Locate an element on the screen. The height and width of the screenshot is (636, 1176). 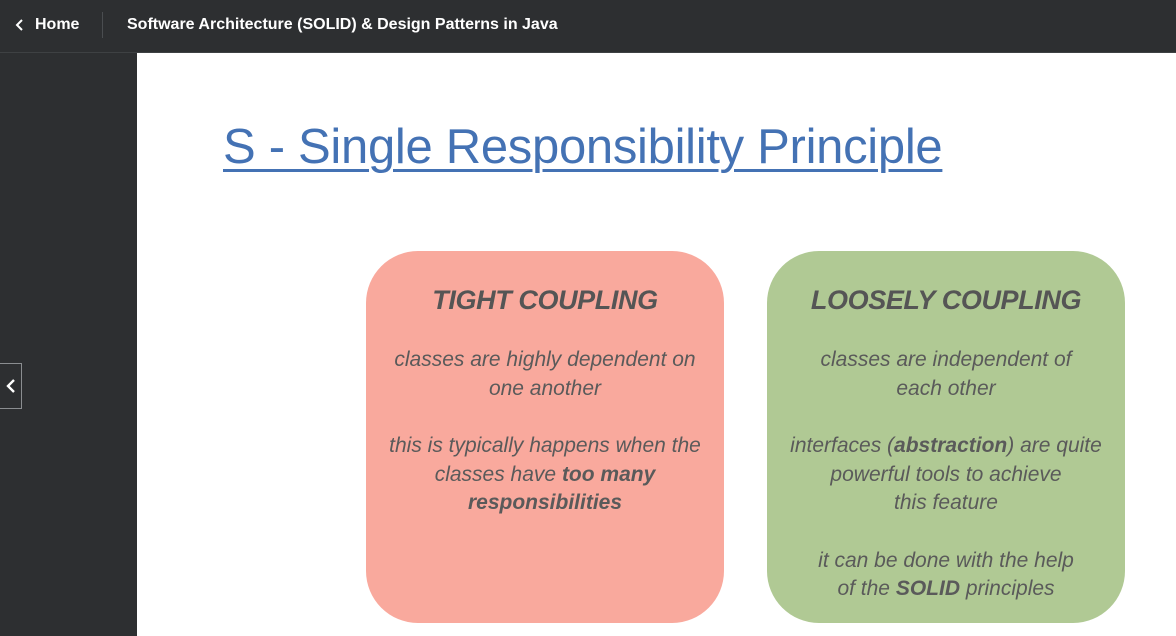
text-line: ) are quite is located at coordinates (1054, 445).